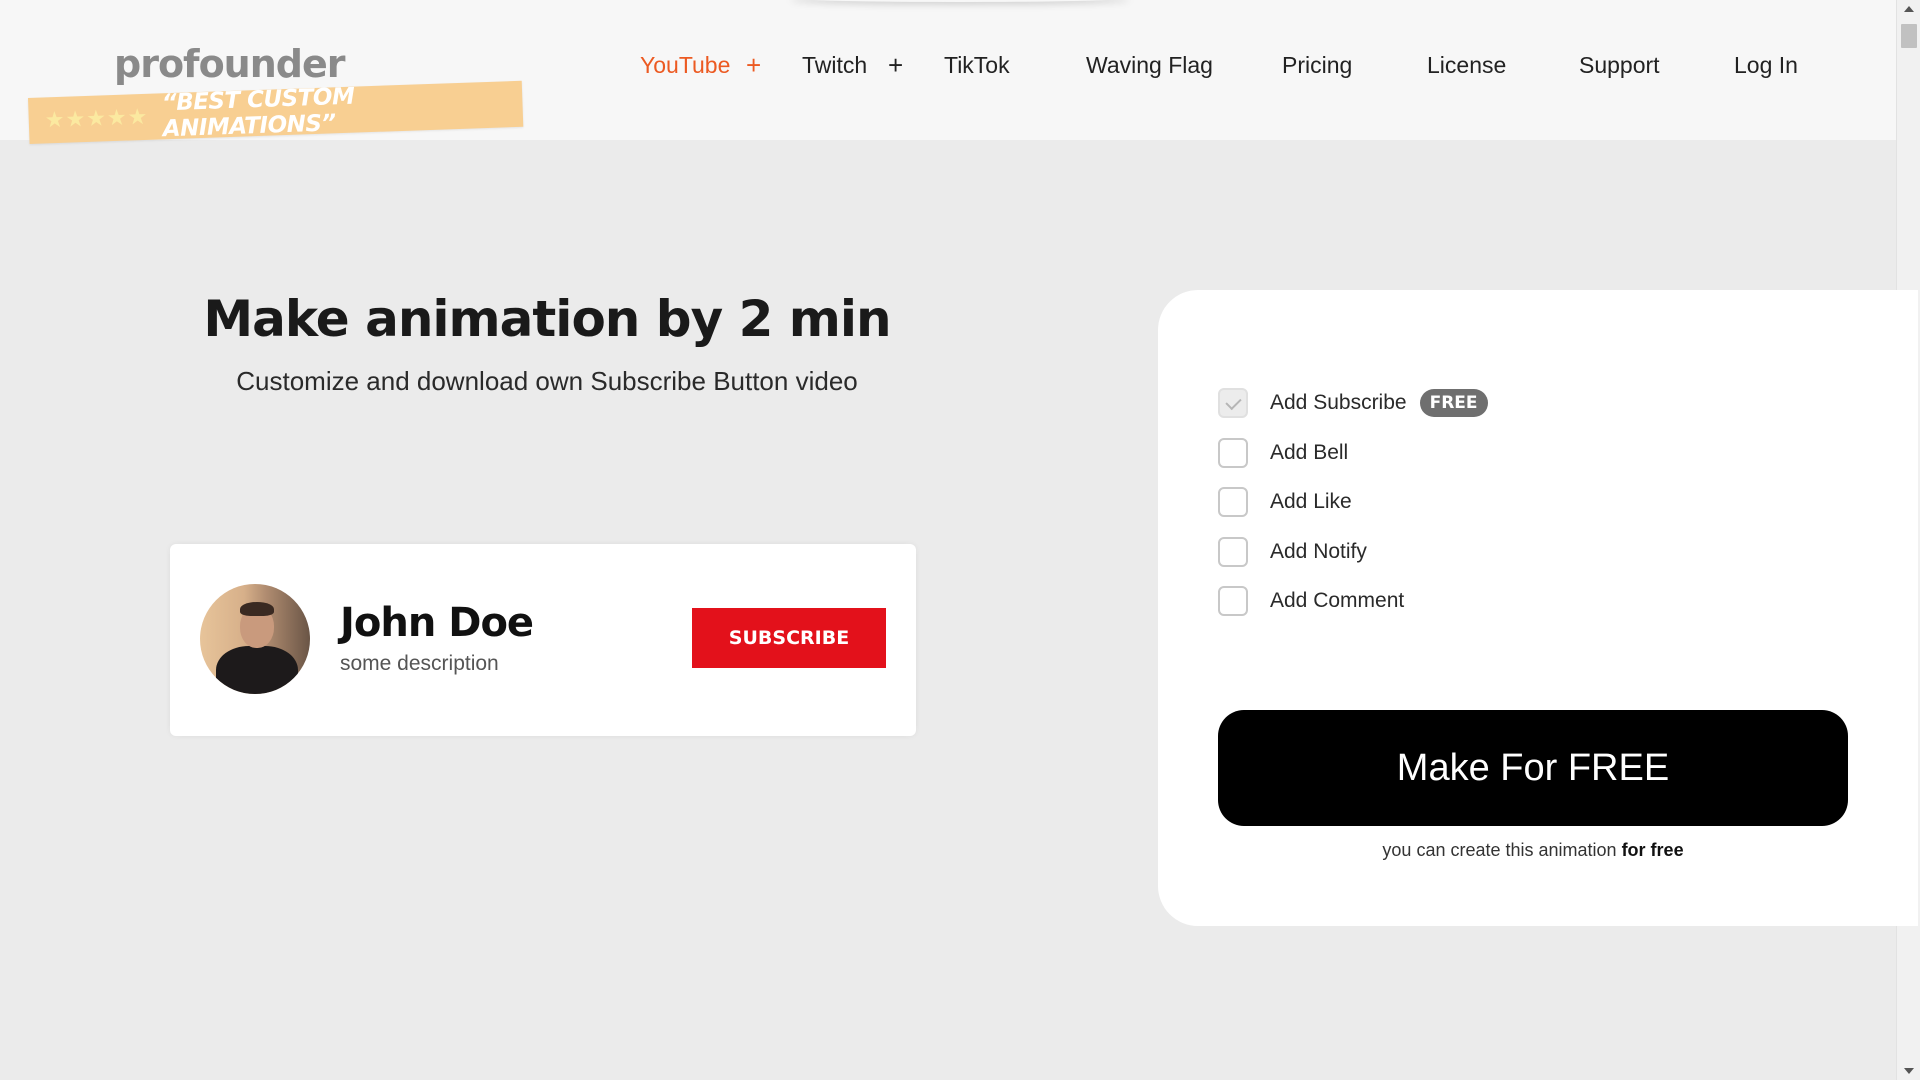  What do you see at coordinates (230, 64) in the screenshot?
I see `logo: profounder` at bounding box center [230, 64].